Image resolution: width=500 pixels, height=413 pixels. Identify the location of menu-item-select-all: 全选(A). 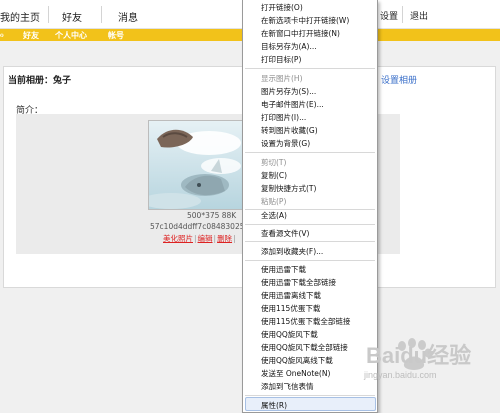
(274, 215).